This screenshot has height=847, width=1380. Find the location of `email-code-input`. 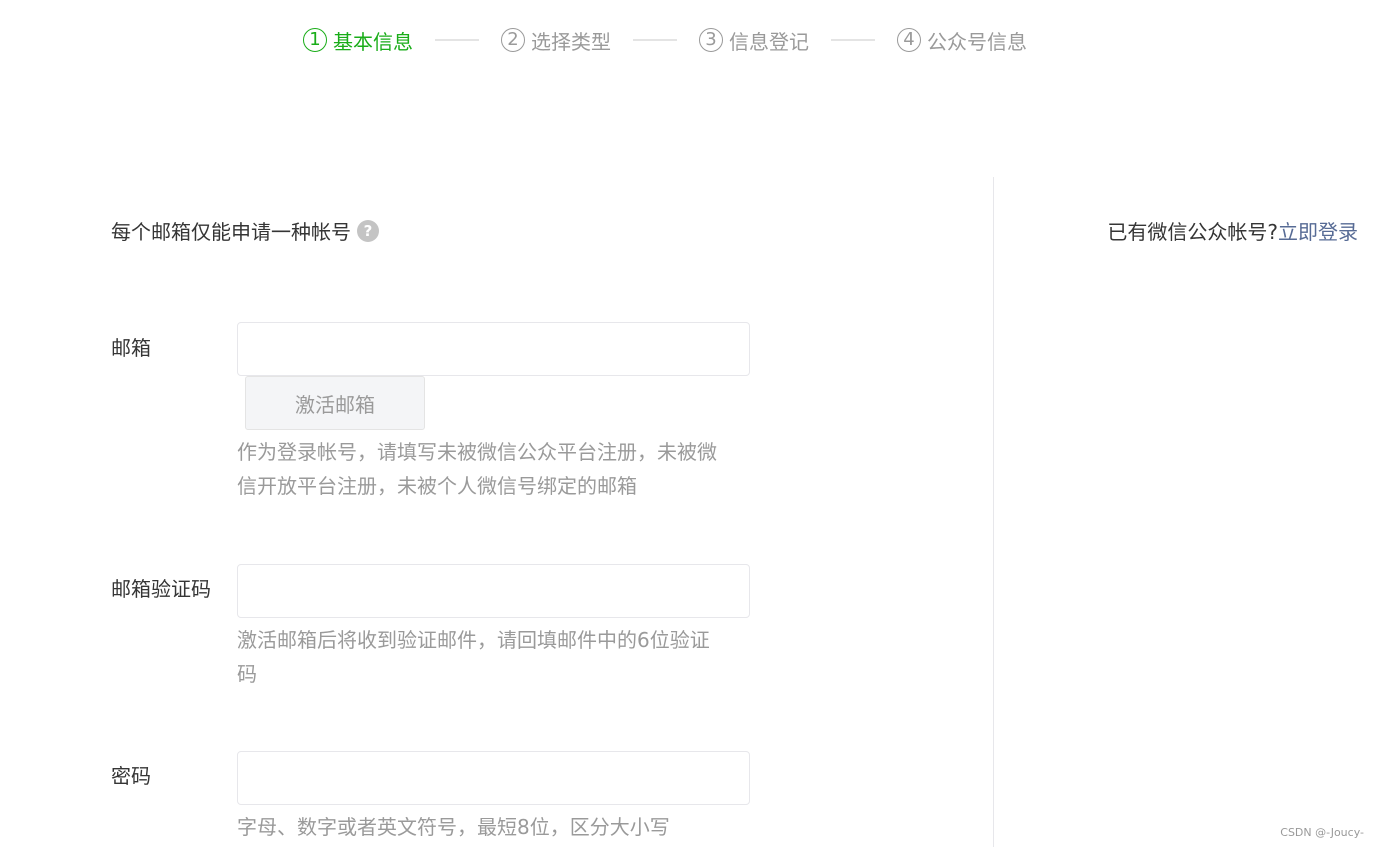

email-code-input is located at coordinates (493, 591).